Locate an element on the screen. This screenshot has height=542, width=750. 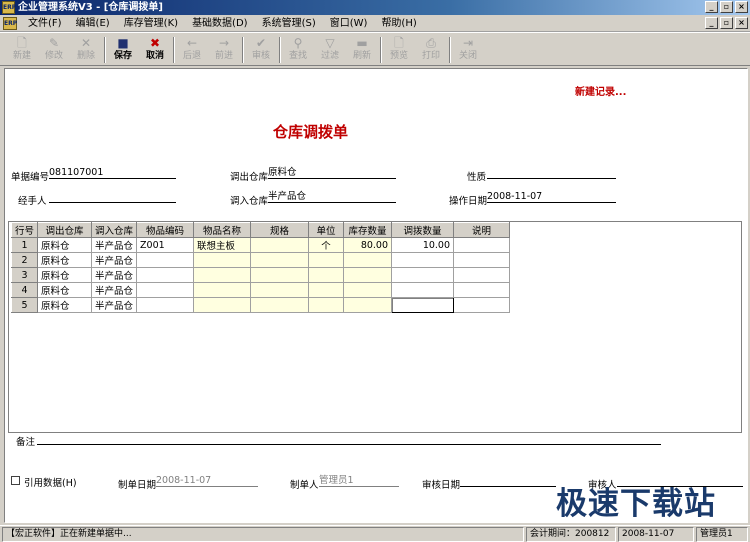
nature-field is located at coordinates (551, 173).